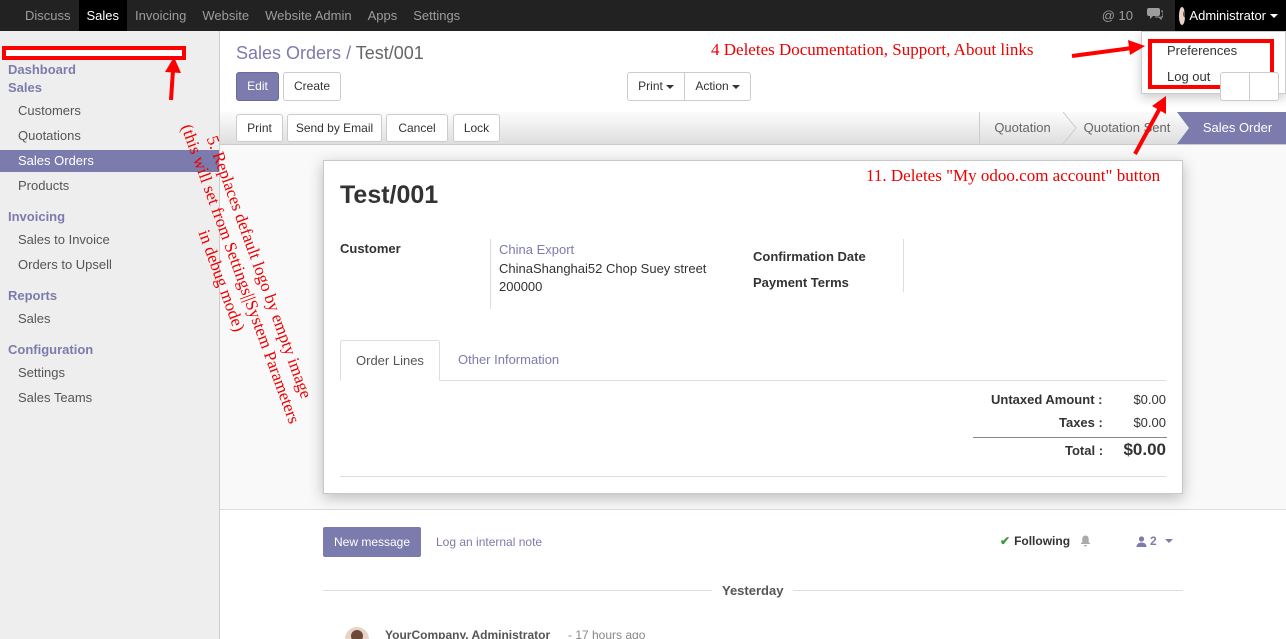 The height and width of the screenshot is (639, 1286). I want to click on edit-button: Edit, so click(257, 86).